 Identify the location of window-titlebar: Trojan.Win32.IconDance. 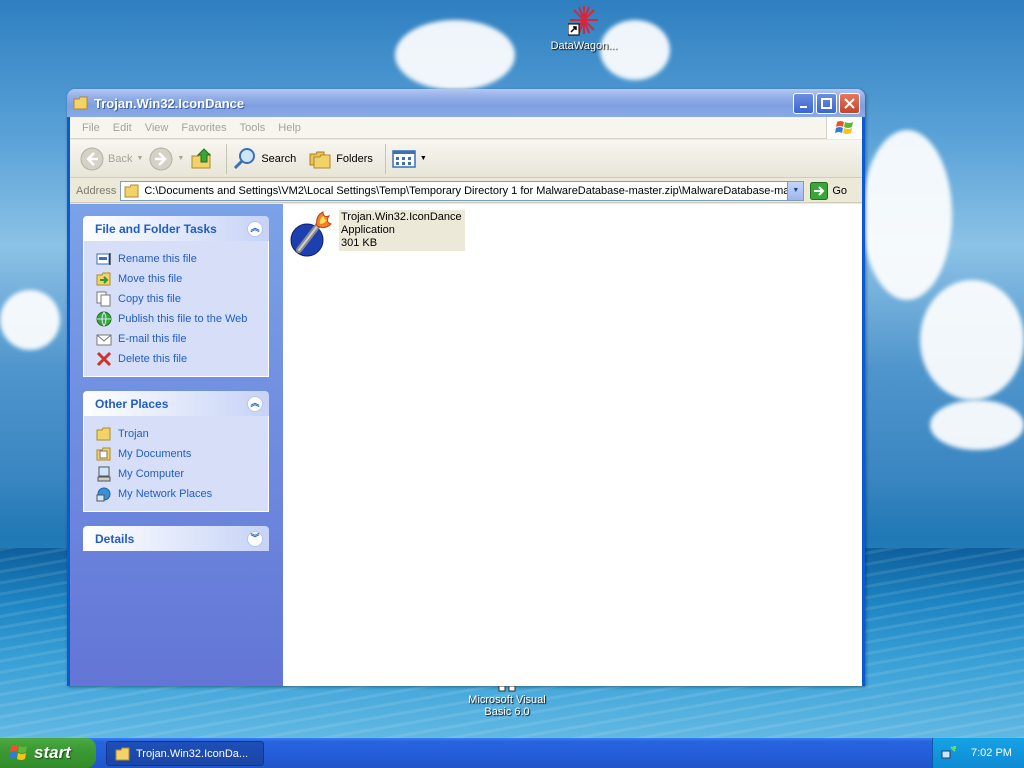
(466, 103).